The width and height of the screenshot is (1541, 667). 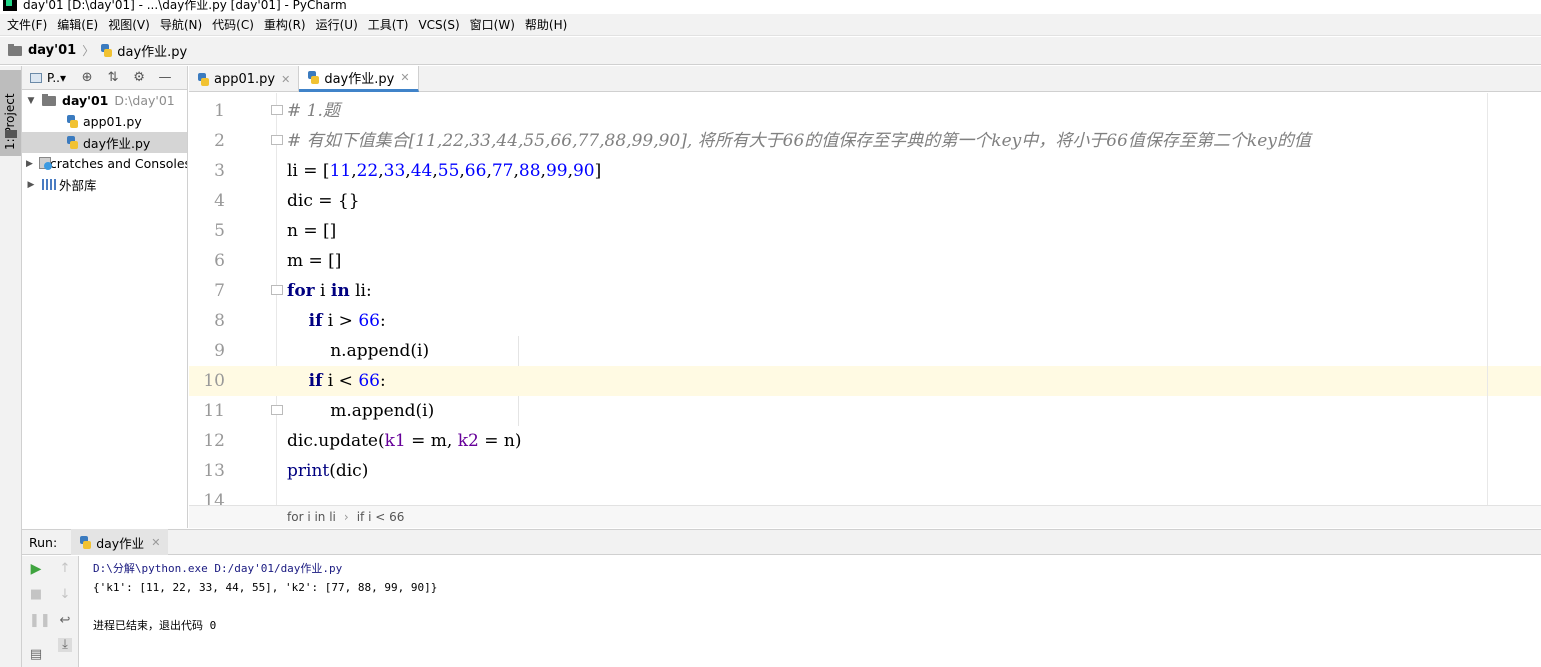 What do you see at coordinates (219, 261) in the screenshot?
I see `line-number: 6` at bounding box center [219, 261].